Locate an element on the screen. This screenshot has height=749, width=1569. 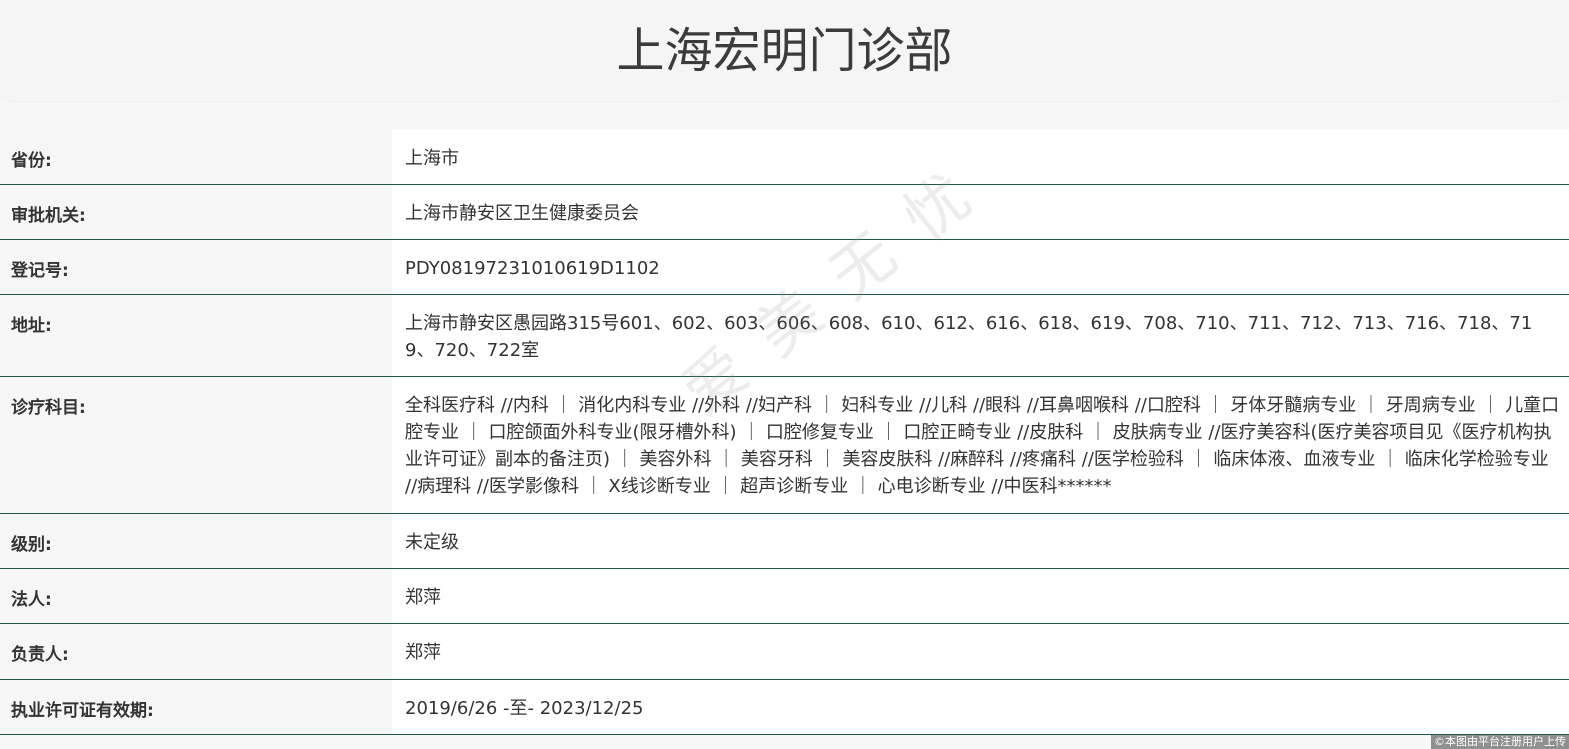
header-divider is located at coordinates (784, 101).